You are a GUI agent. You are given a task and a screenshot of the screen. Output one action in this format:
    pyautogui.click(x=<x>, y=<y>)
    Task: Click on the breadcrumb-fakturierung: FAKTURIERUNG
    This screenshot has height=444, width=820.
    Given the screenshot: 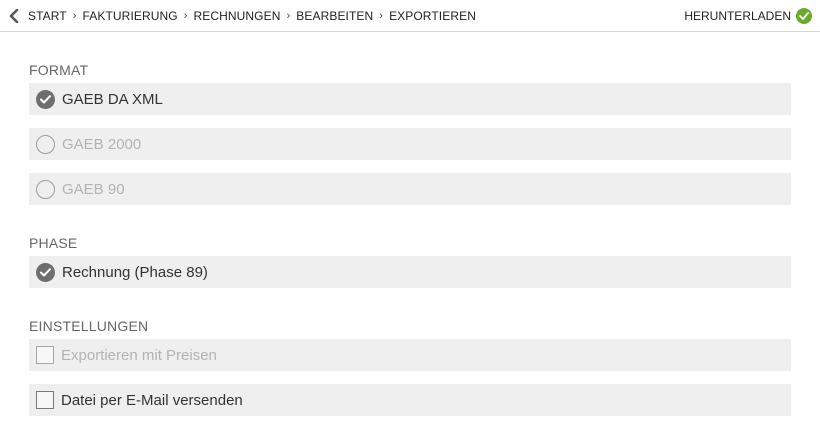 What is the action you would take?
    pyautogui.click(x=130, y=16)
    